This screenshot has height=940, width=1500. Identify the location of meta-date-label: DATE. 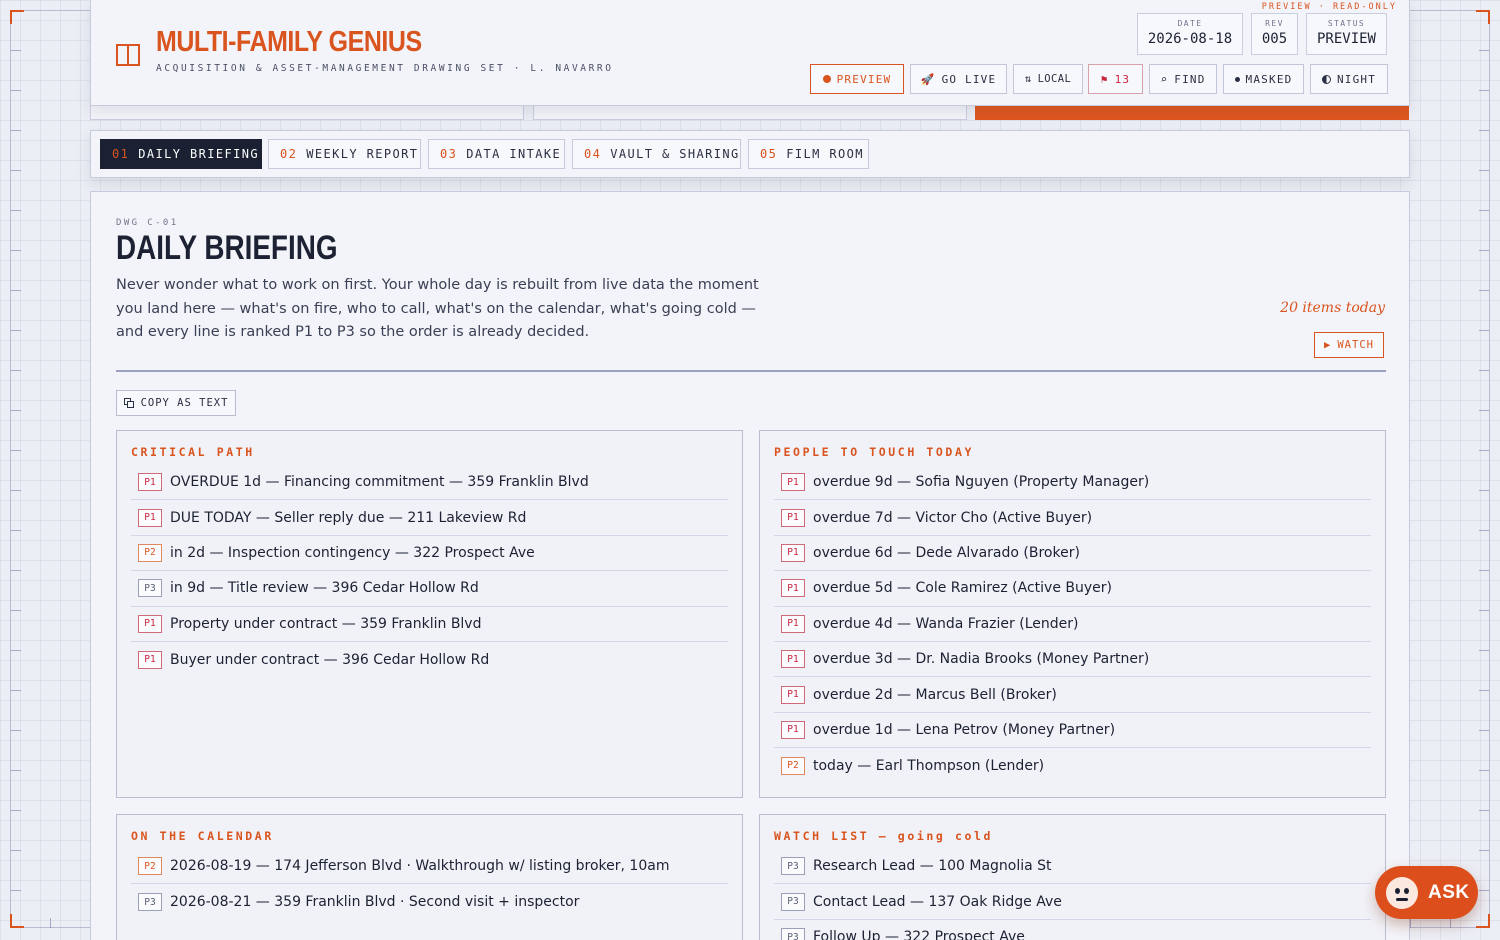
(1190, 23).